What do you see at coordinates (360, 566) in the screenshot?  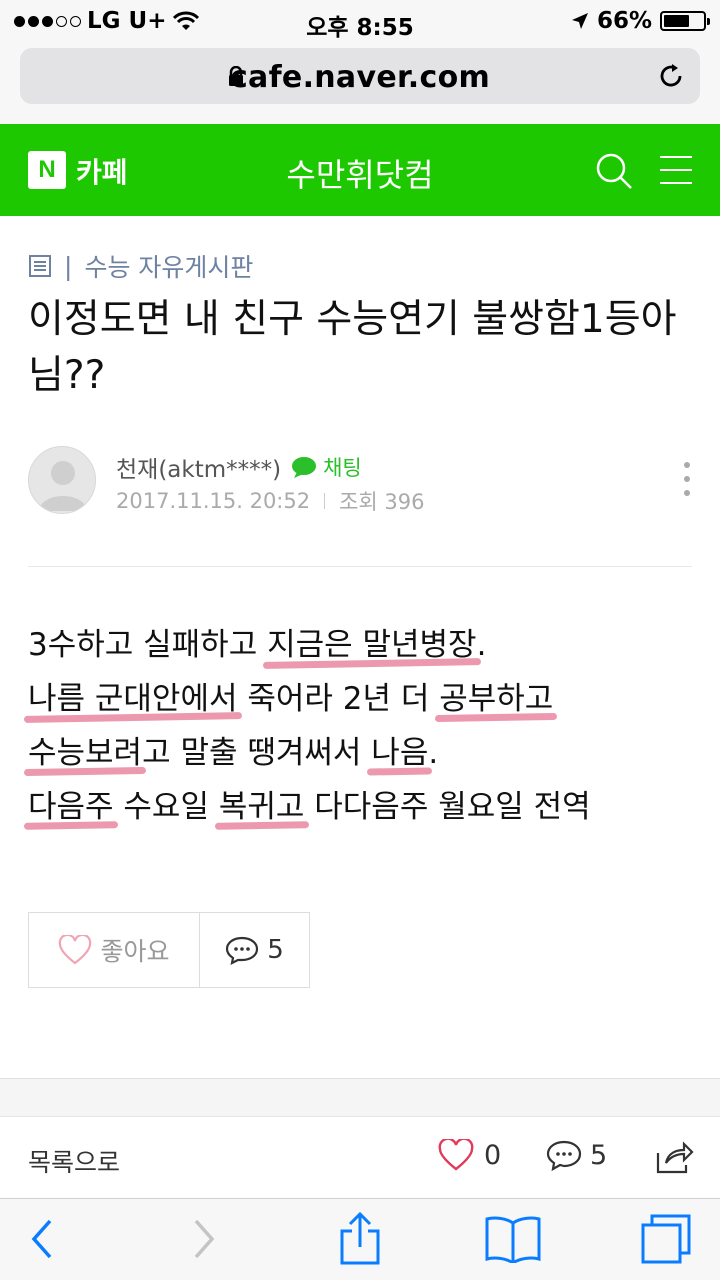 I see `content-divider` at bounding box center [360, 566].